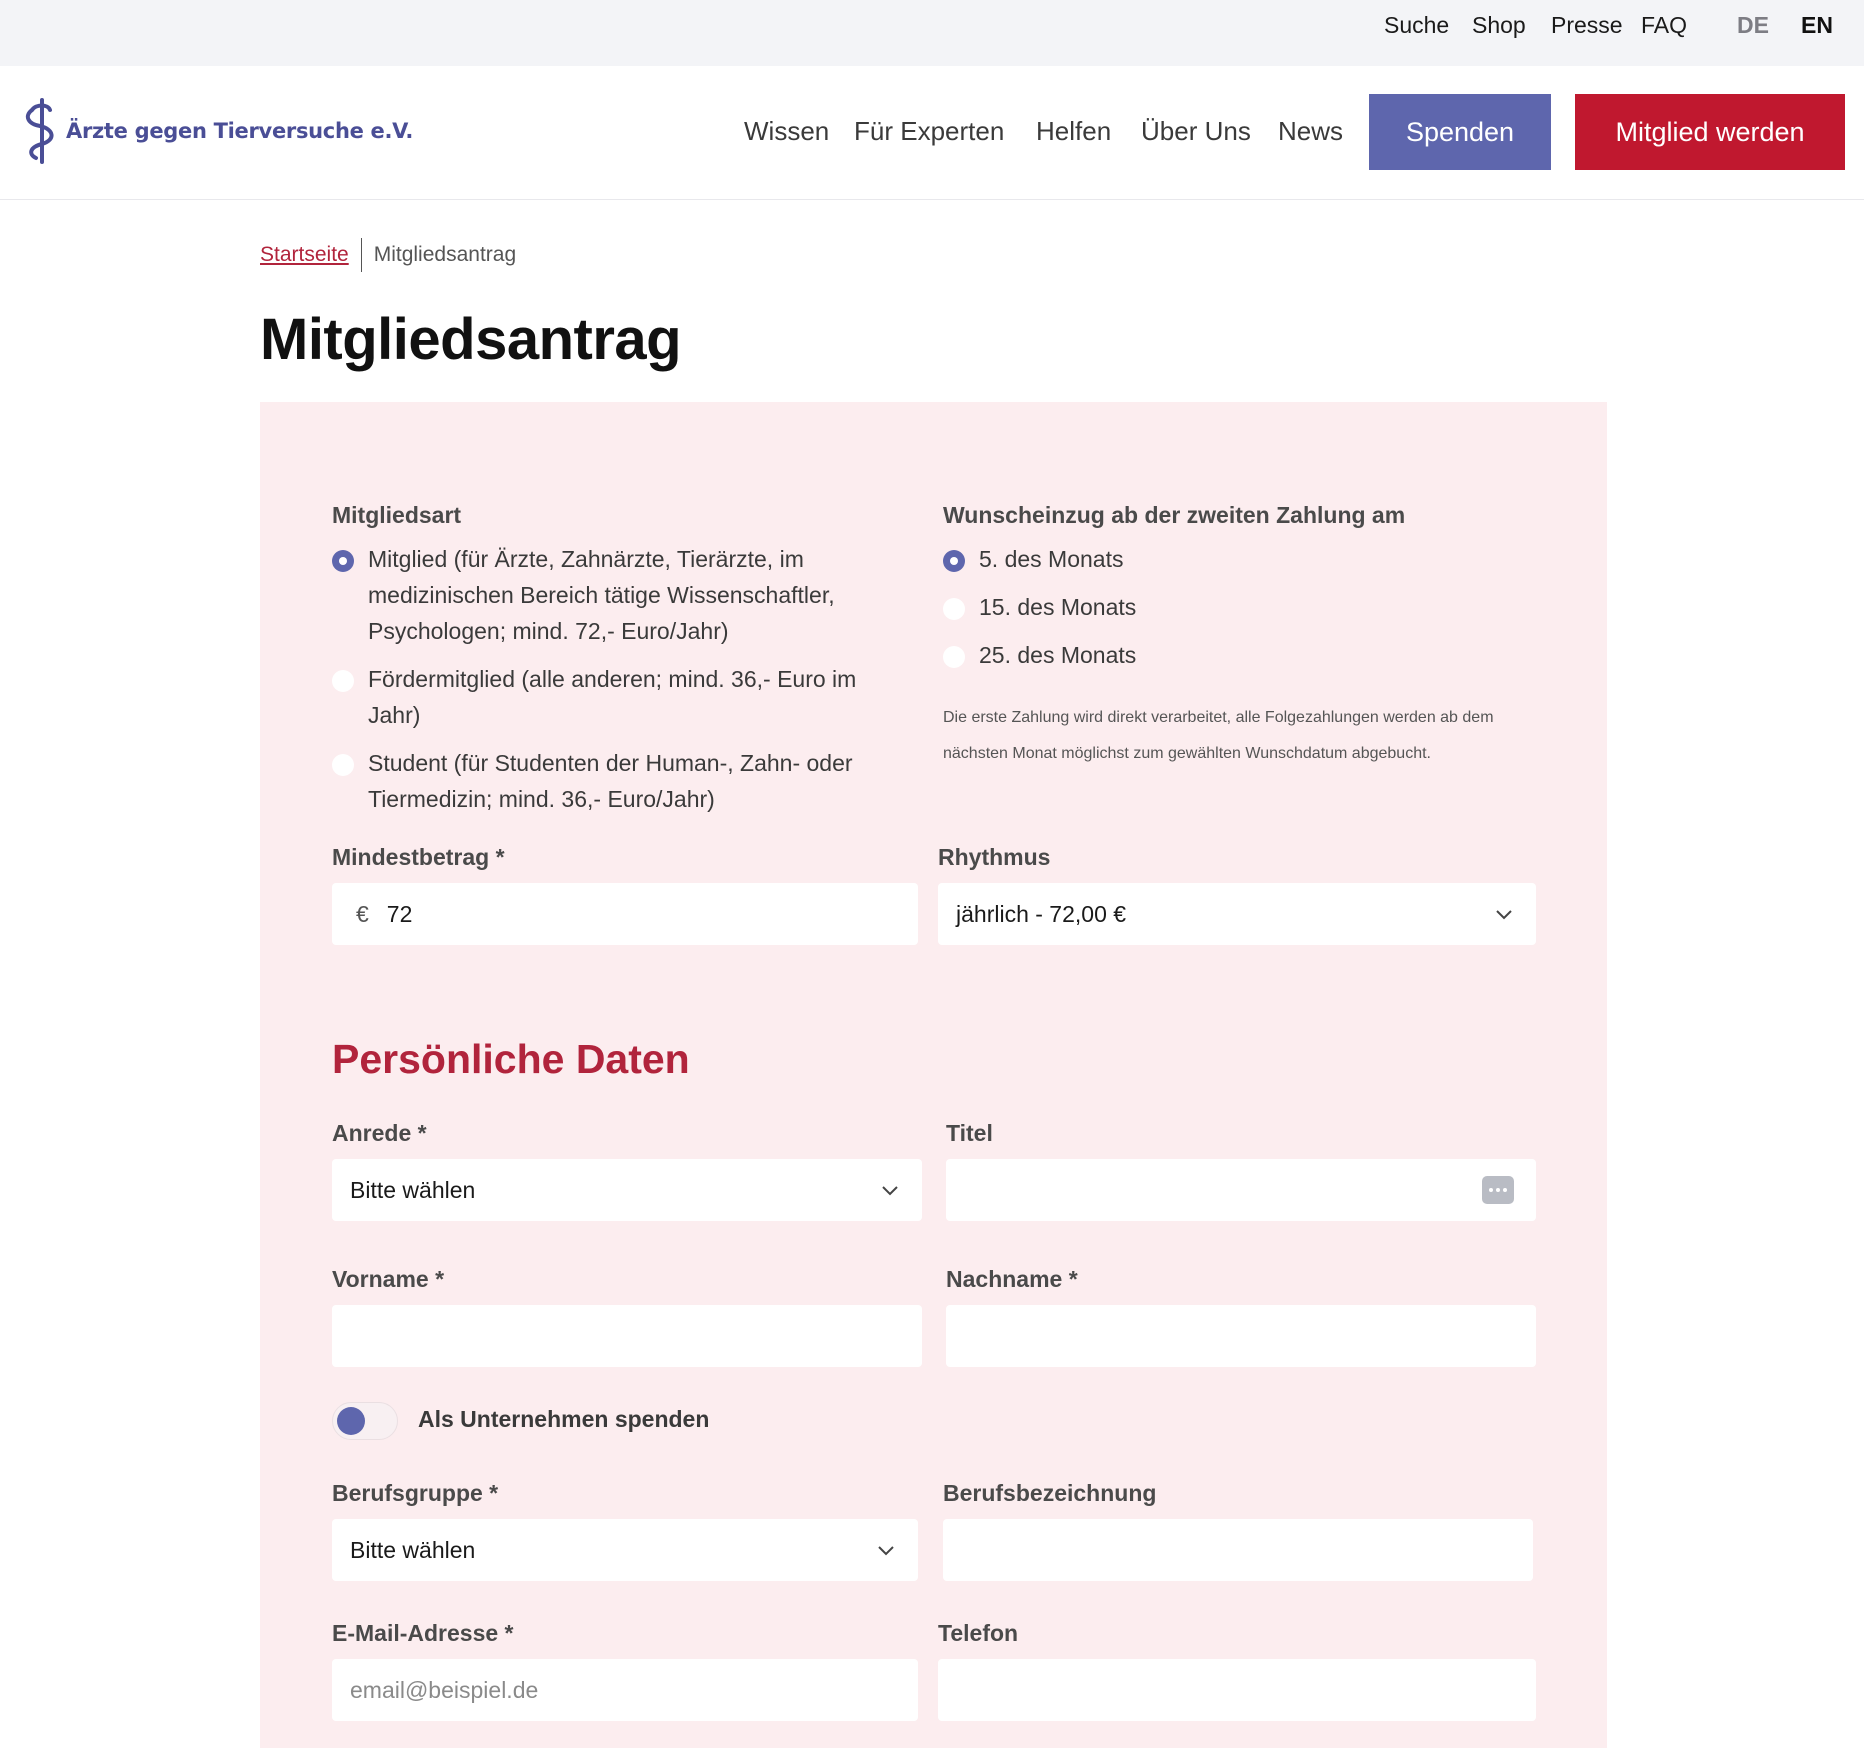 The height and width of the screenshot is (1748, 1864). Describe the element at coordinates (1710, 132) in the screenshot. I see `become-member-button: Mitglied werden` at that location.